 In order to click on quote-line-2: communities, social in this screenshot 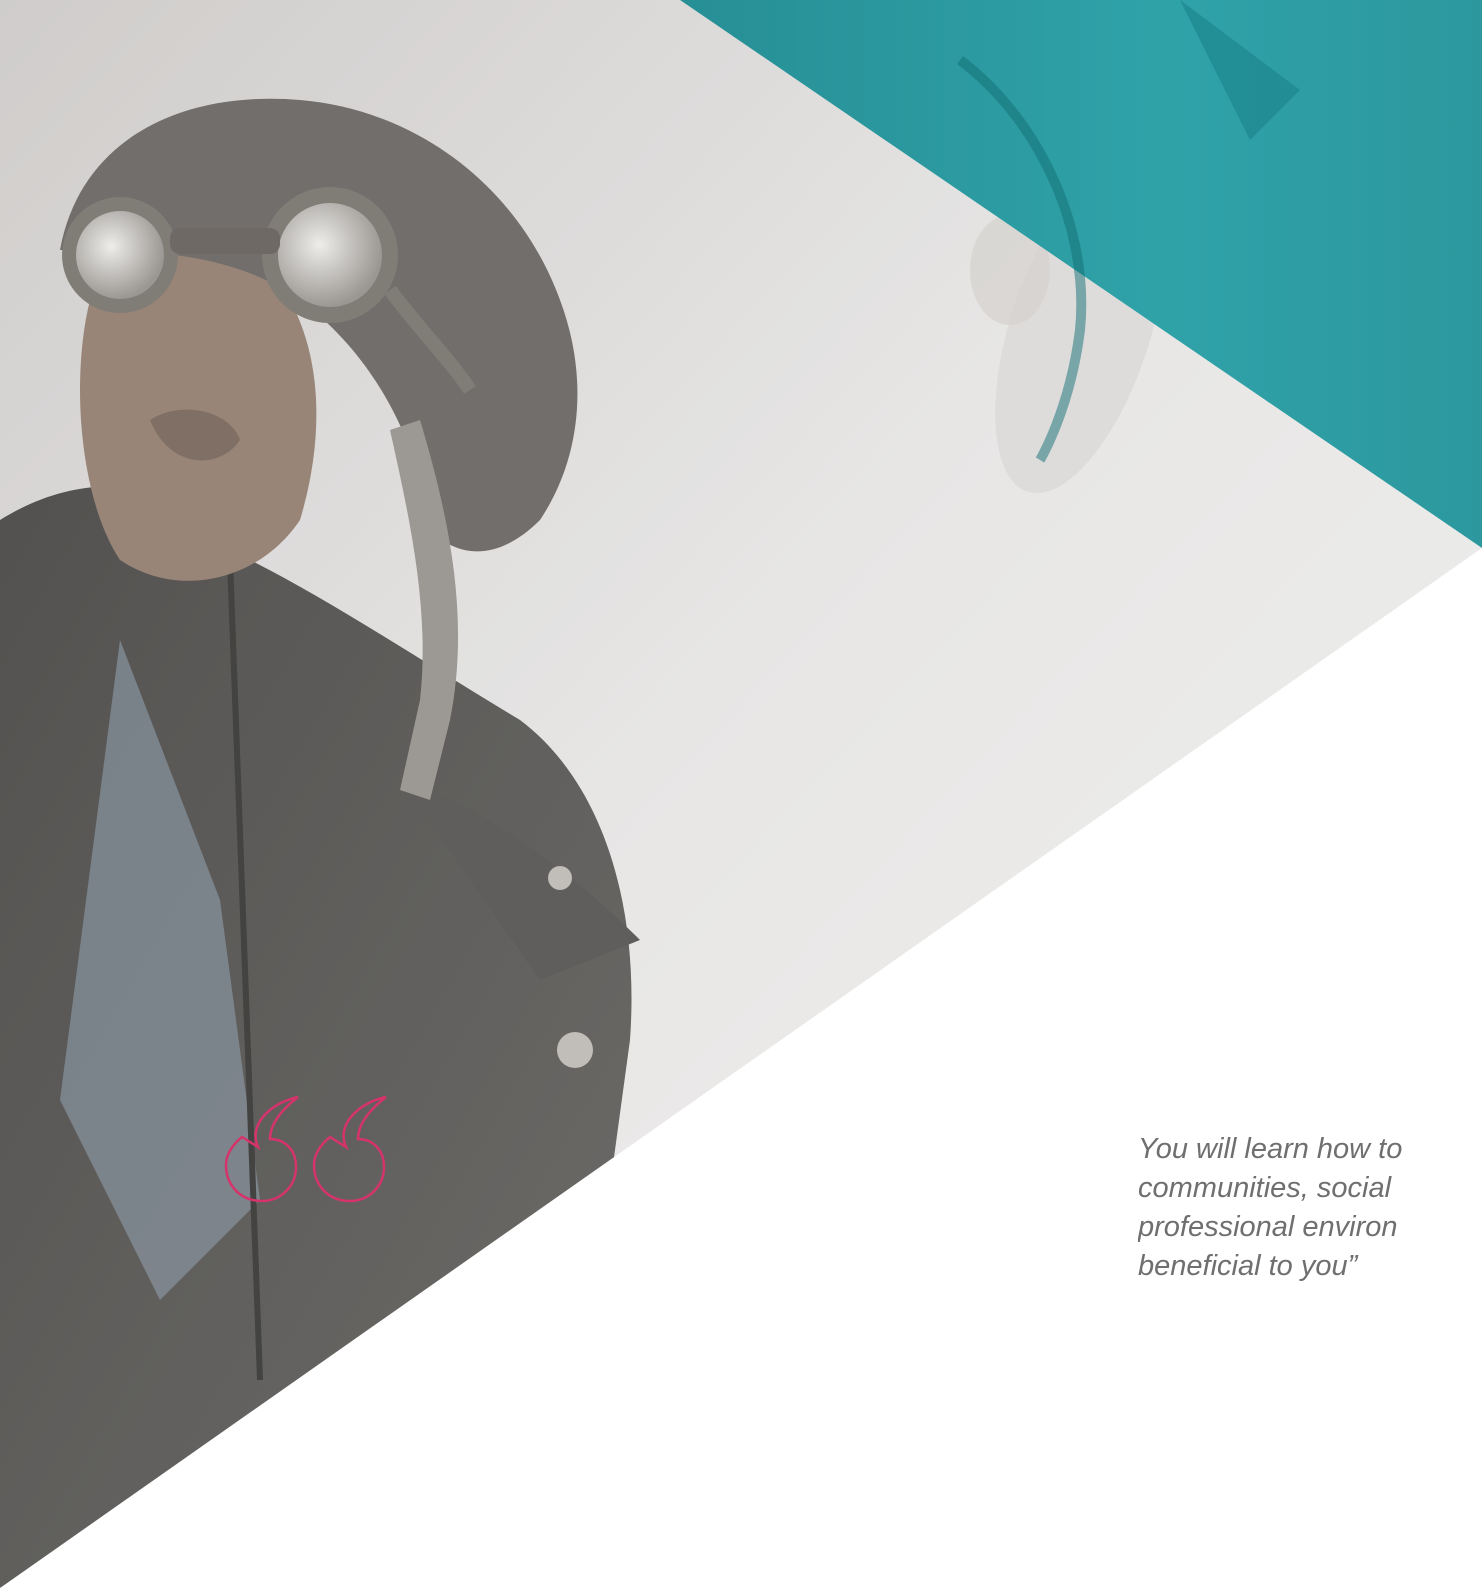, I will do `click(1265, 1188)`.